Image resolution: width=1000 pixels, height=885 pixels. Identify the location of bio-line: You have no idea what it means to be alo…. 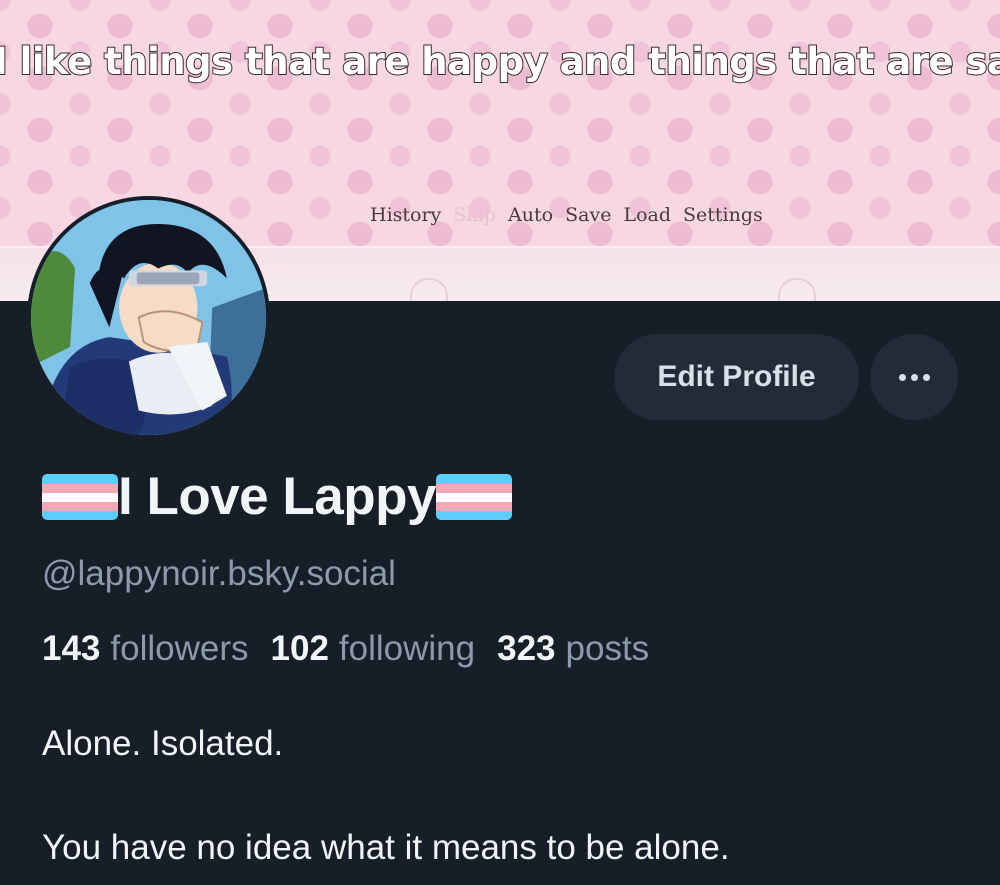
(386, 847).